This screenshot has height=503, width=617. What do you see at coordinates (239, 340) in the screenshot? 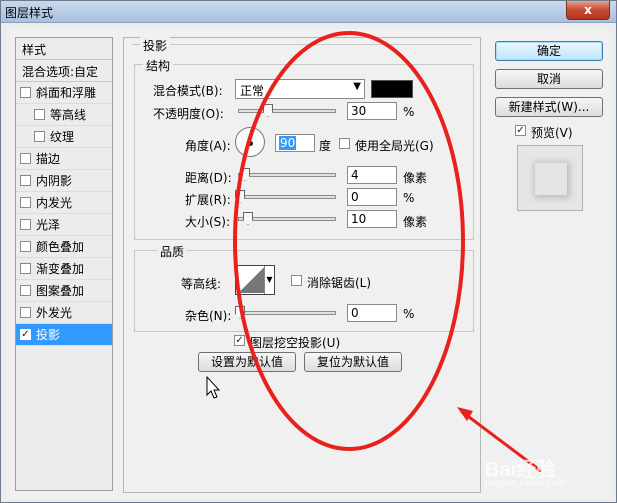
I see `knockout-checkbox: ✓` at bounding box center [239, 340].